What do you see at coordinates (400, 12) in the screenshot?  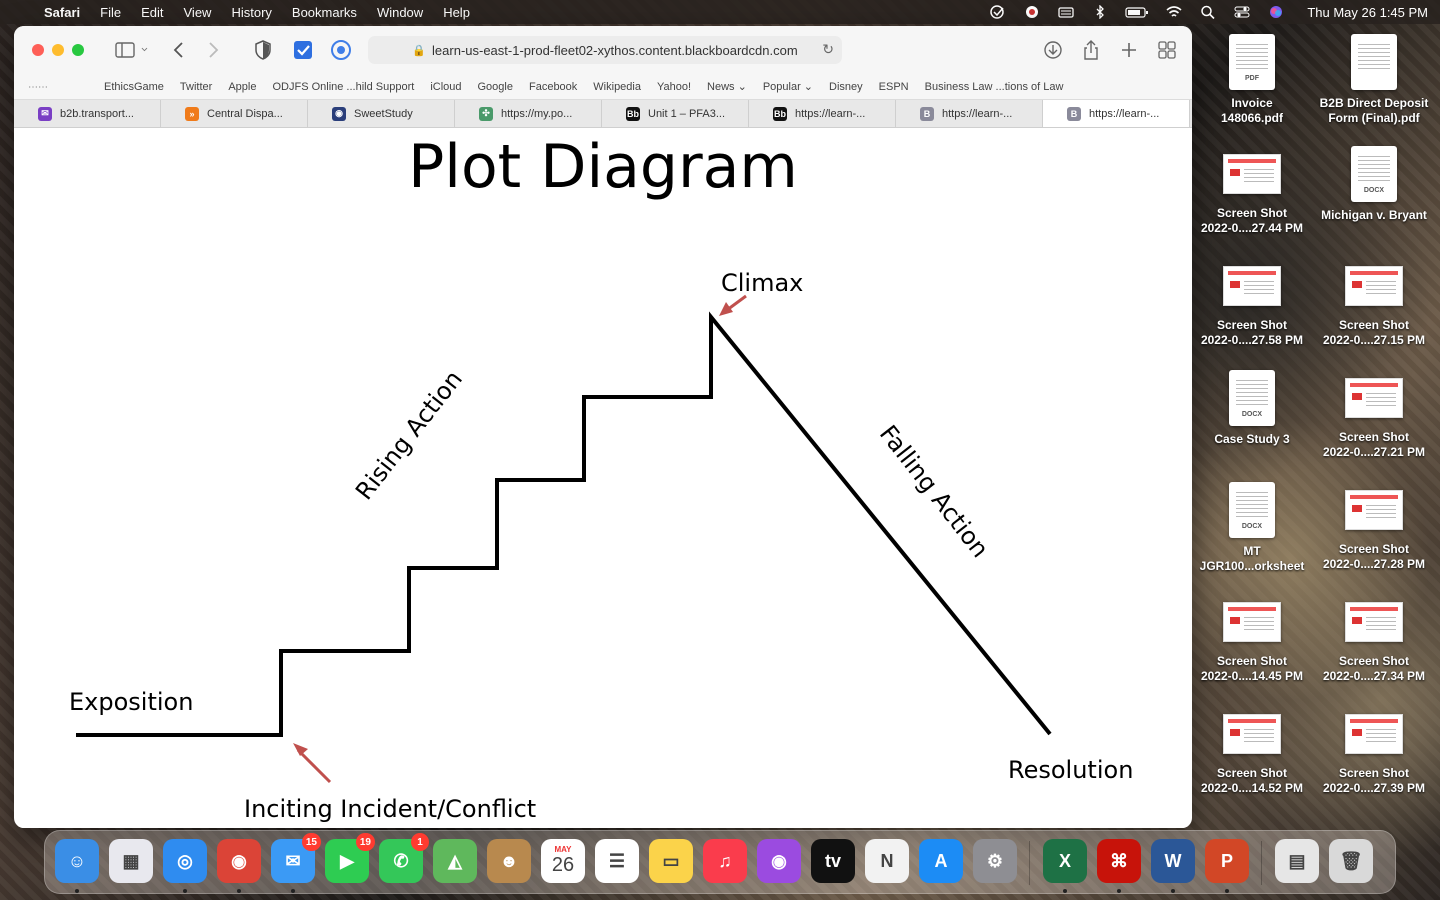 I see `menu-window: Window` at bounding box center [400, 12].